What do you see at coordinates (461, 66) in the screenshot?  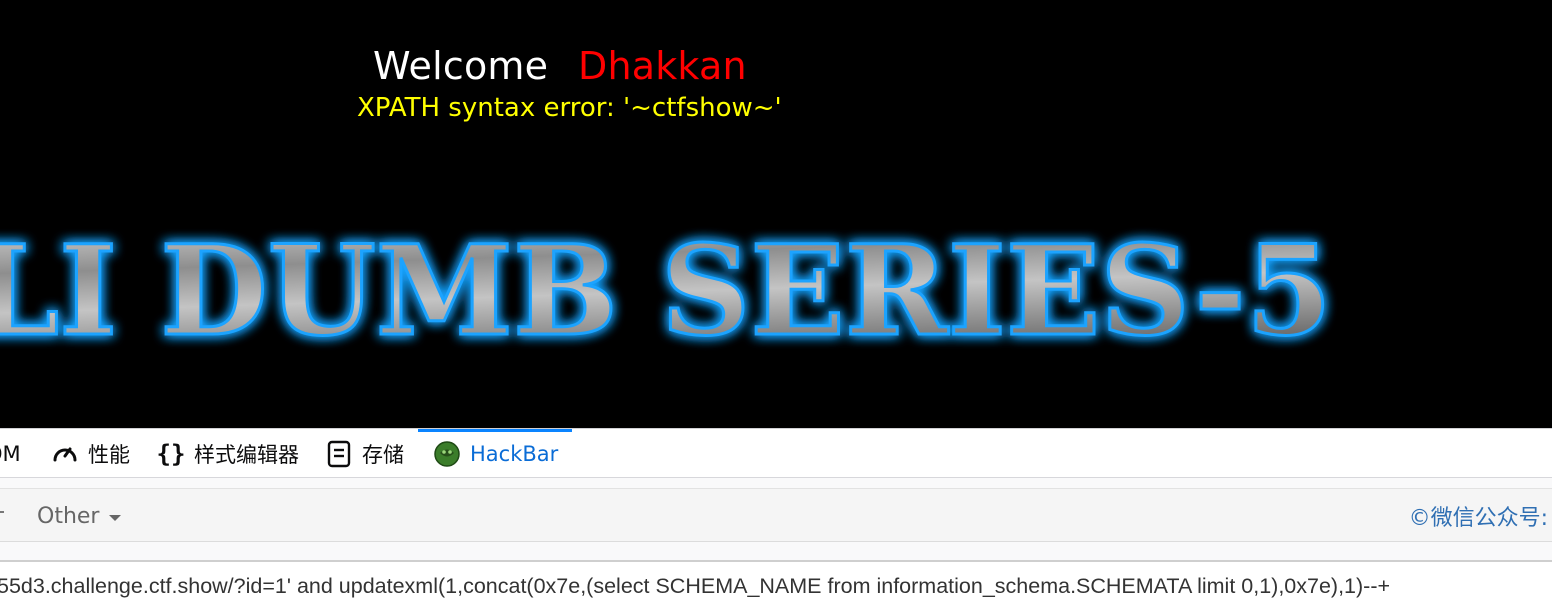 I see `welcome-label: Welcome` at bounding box center [461, 66].